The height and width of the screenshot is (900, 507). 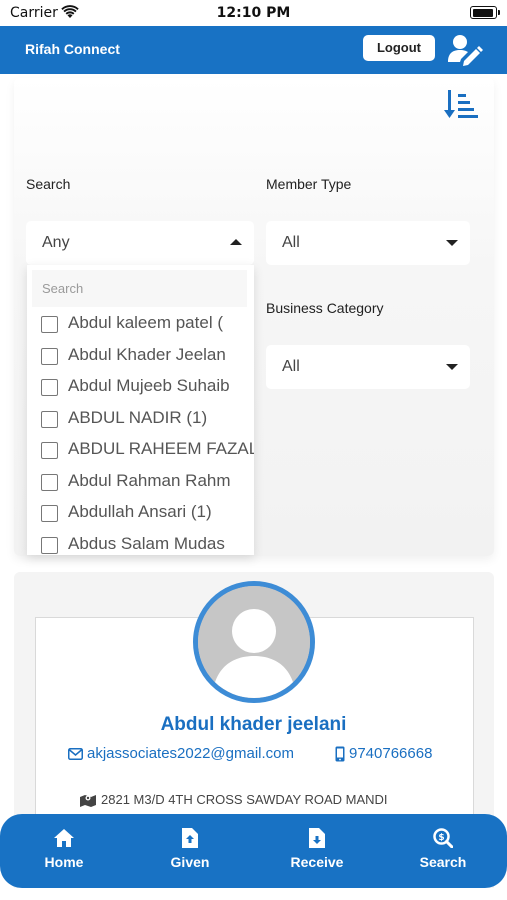 I want to click on status-time: 12:10 PM, so click(x=253, y=13).